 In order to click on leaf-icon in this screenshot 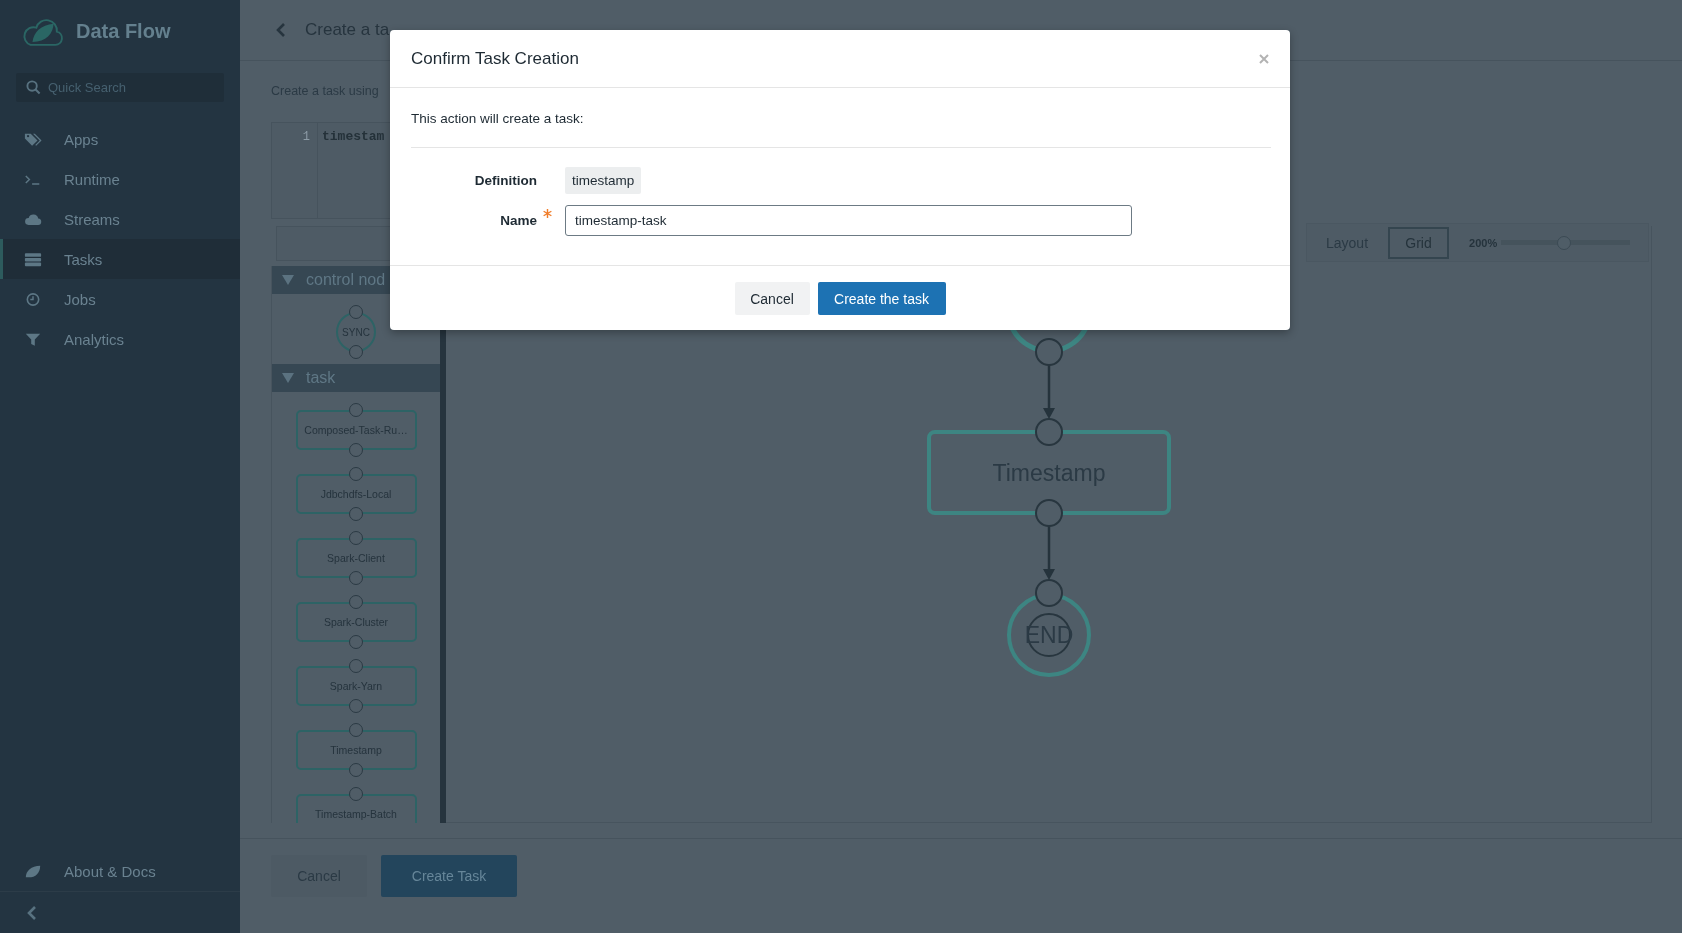, I will do `click(33, 871)`.